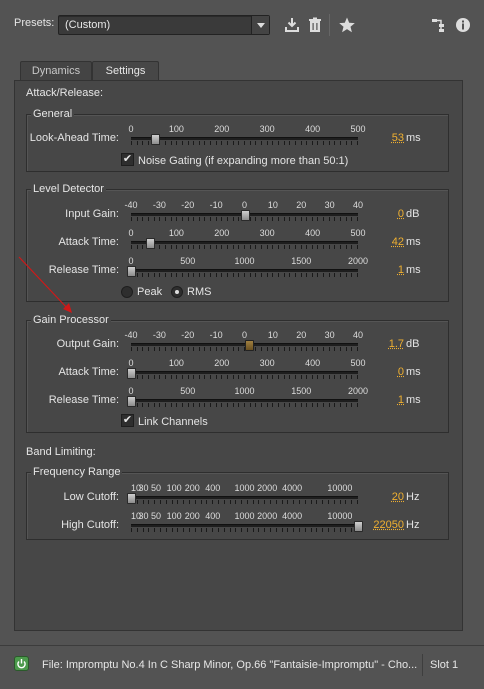 This screenshot has height=689, width=484. What do you see at coordinates (125, 71) in the screenshot?
I see `tab-settings: Settings` at bounding box center [125, 71].